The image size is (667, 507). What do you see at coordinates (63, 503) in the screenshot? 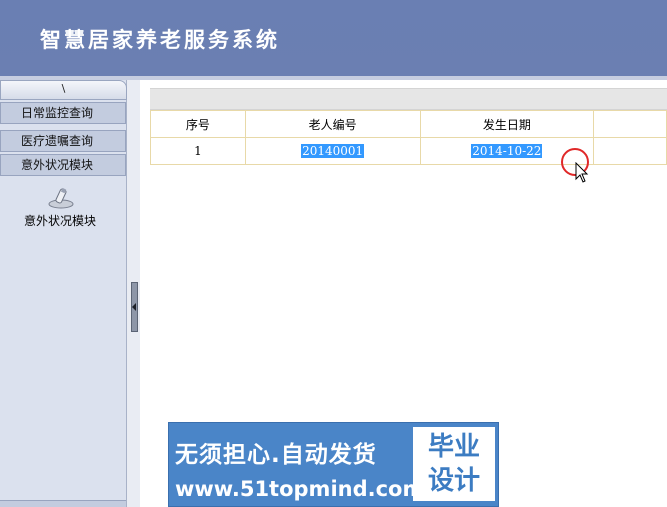
I see `sidebar-footer` at bounding box center [63, 503].